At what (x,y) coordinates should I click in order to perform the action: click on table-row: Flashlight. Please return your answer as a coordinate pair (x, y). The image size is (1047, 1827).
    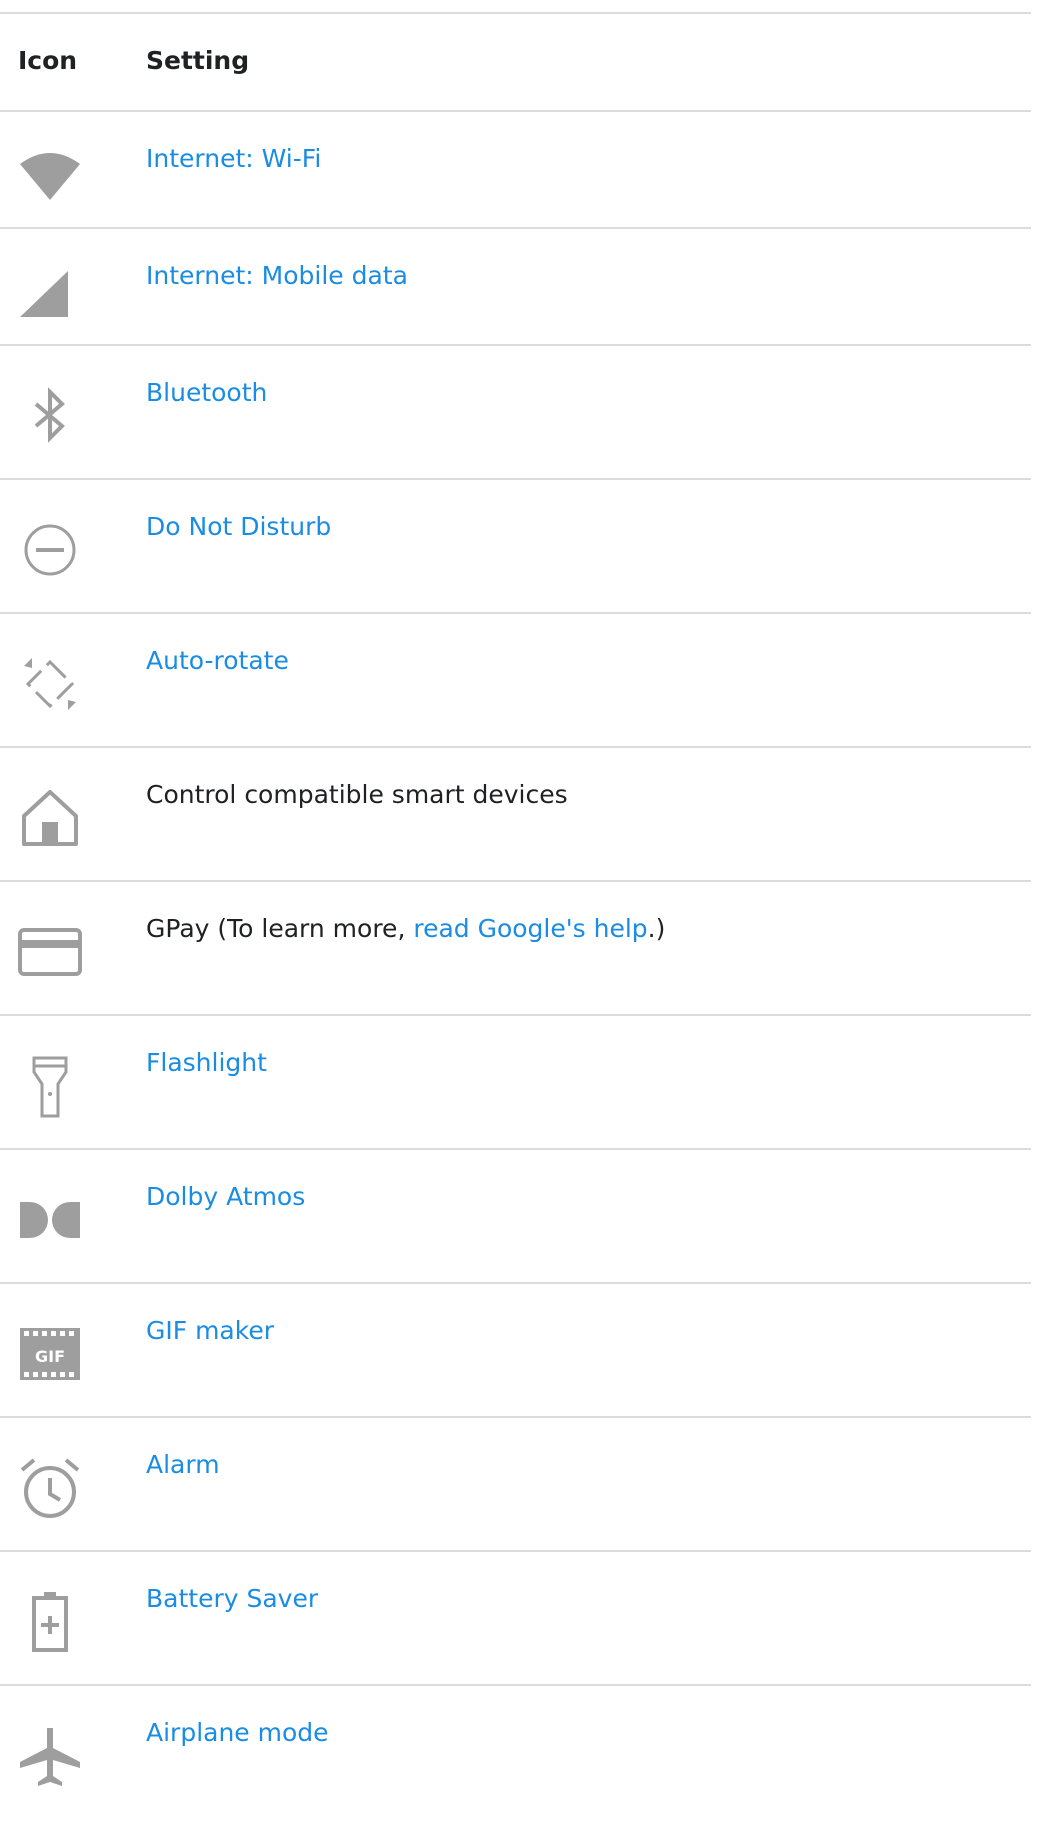
    Looking at the image, I should click on (515, 1083).